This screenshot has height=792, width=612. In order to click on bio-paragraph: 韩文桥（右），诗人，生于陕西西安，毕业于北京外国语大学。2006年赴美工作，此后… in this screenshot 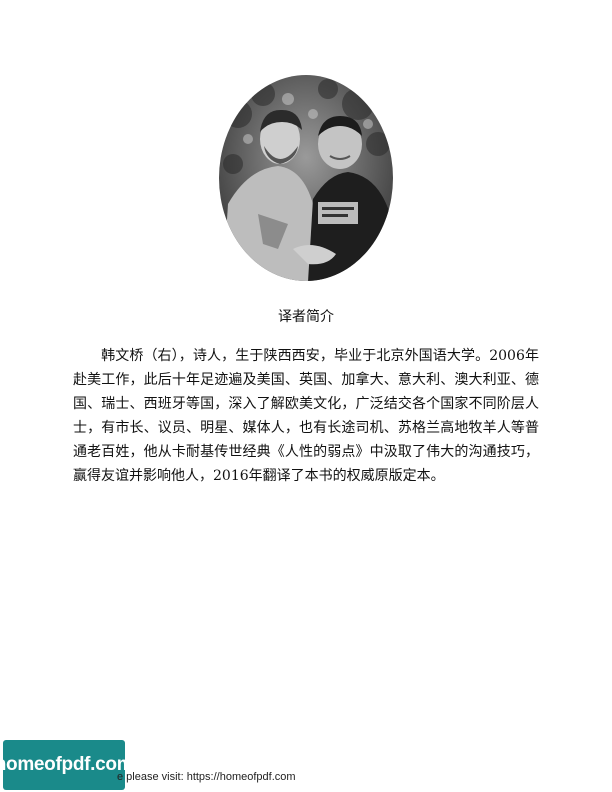, I will do `click(306, 416)`.